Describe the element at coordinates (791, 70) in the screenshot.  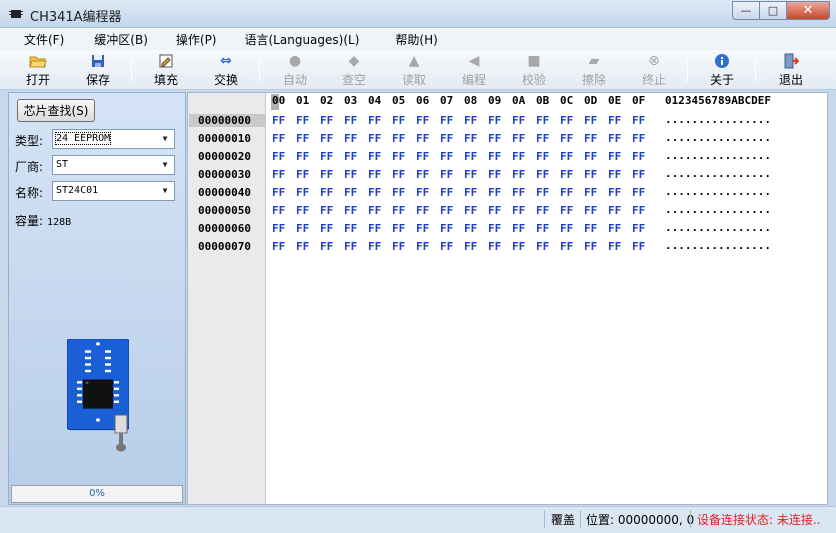
I see `exit-button: 退出` at that location.